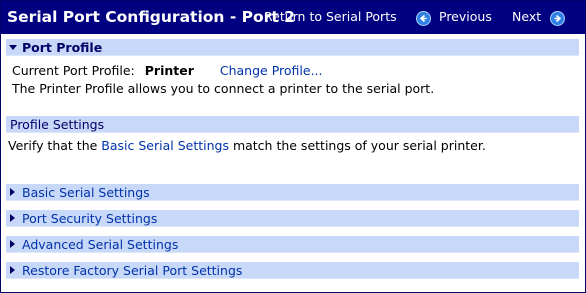 The height and width of the screenshot is (293, 586). I want to click on current-profile-label: Current Port Profile:, so click(73, 70).